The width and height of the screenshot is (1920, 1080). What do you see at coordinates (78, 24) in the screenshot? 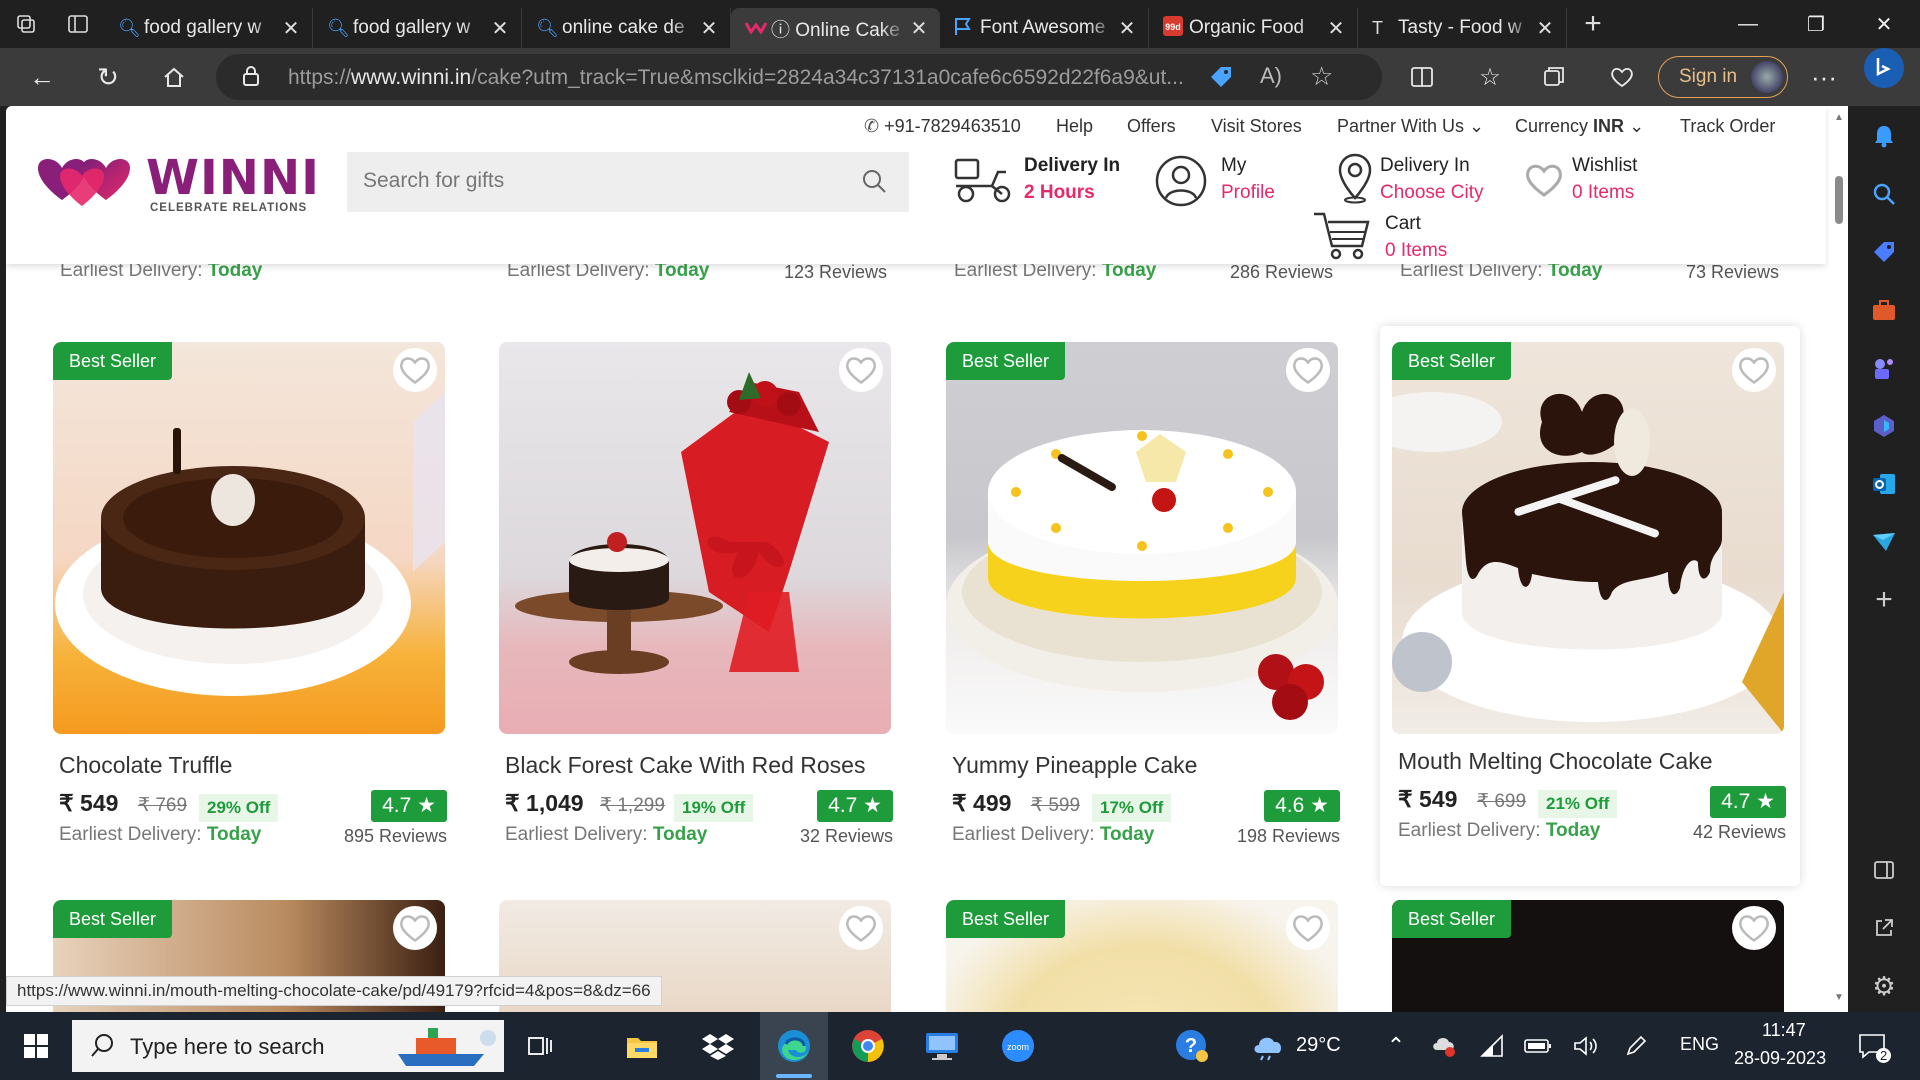
I see `tab-actions-icon` at bounding box center [78, 24].